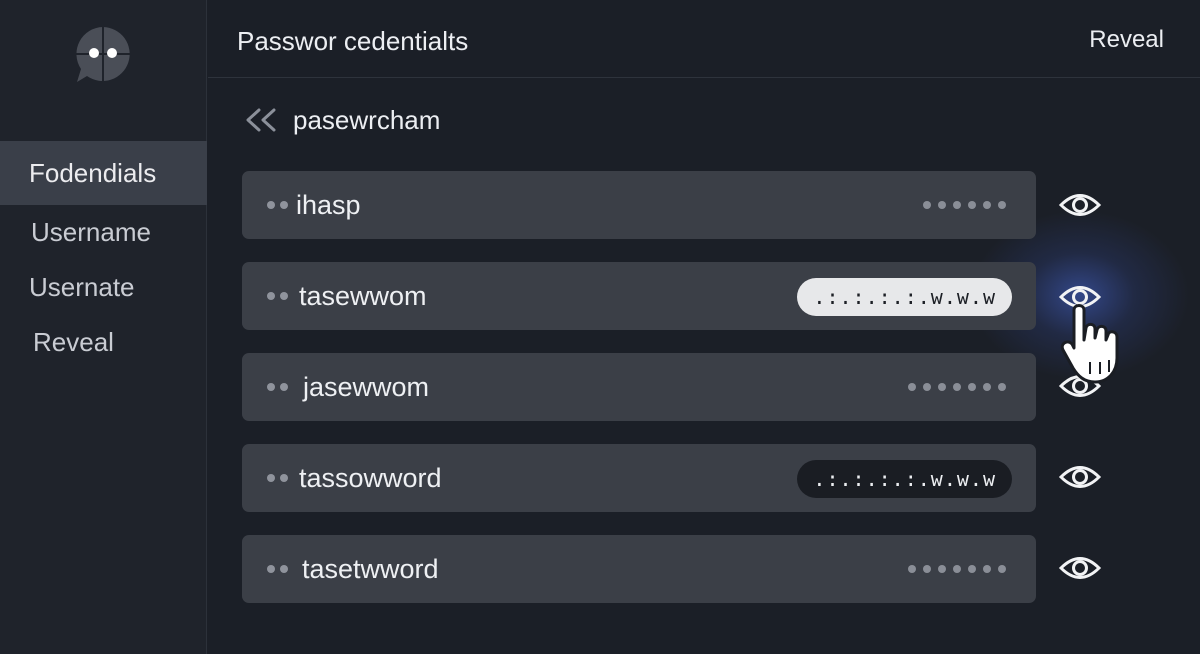 This screenshot has height=654, width=1200. Describe the element at coordinates (103, 232) in the screenshot. I see `sidebar-item-username: Username` at that location.